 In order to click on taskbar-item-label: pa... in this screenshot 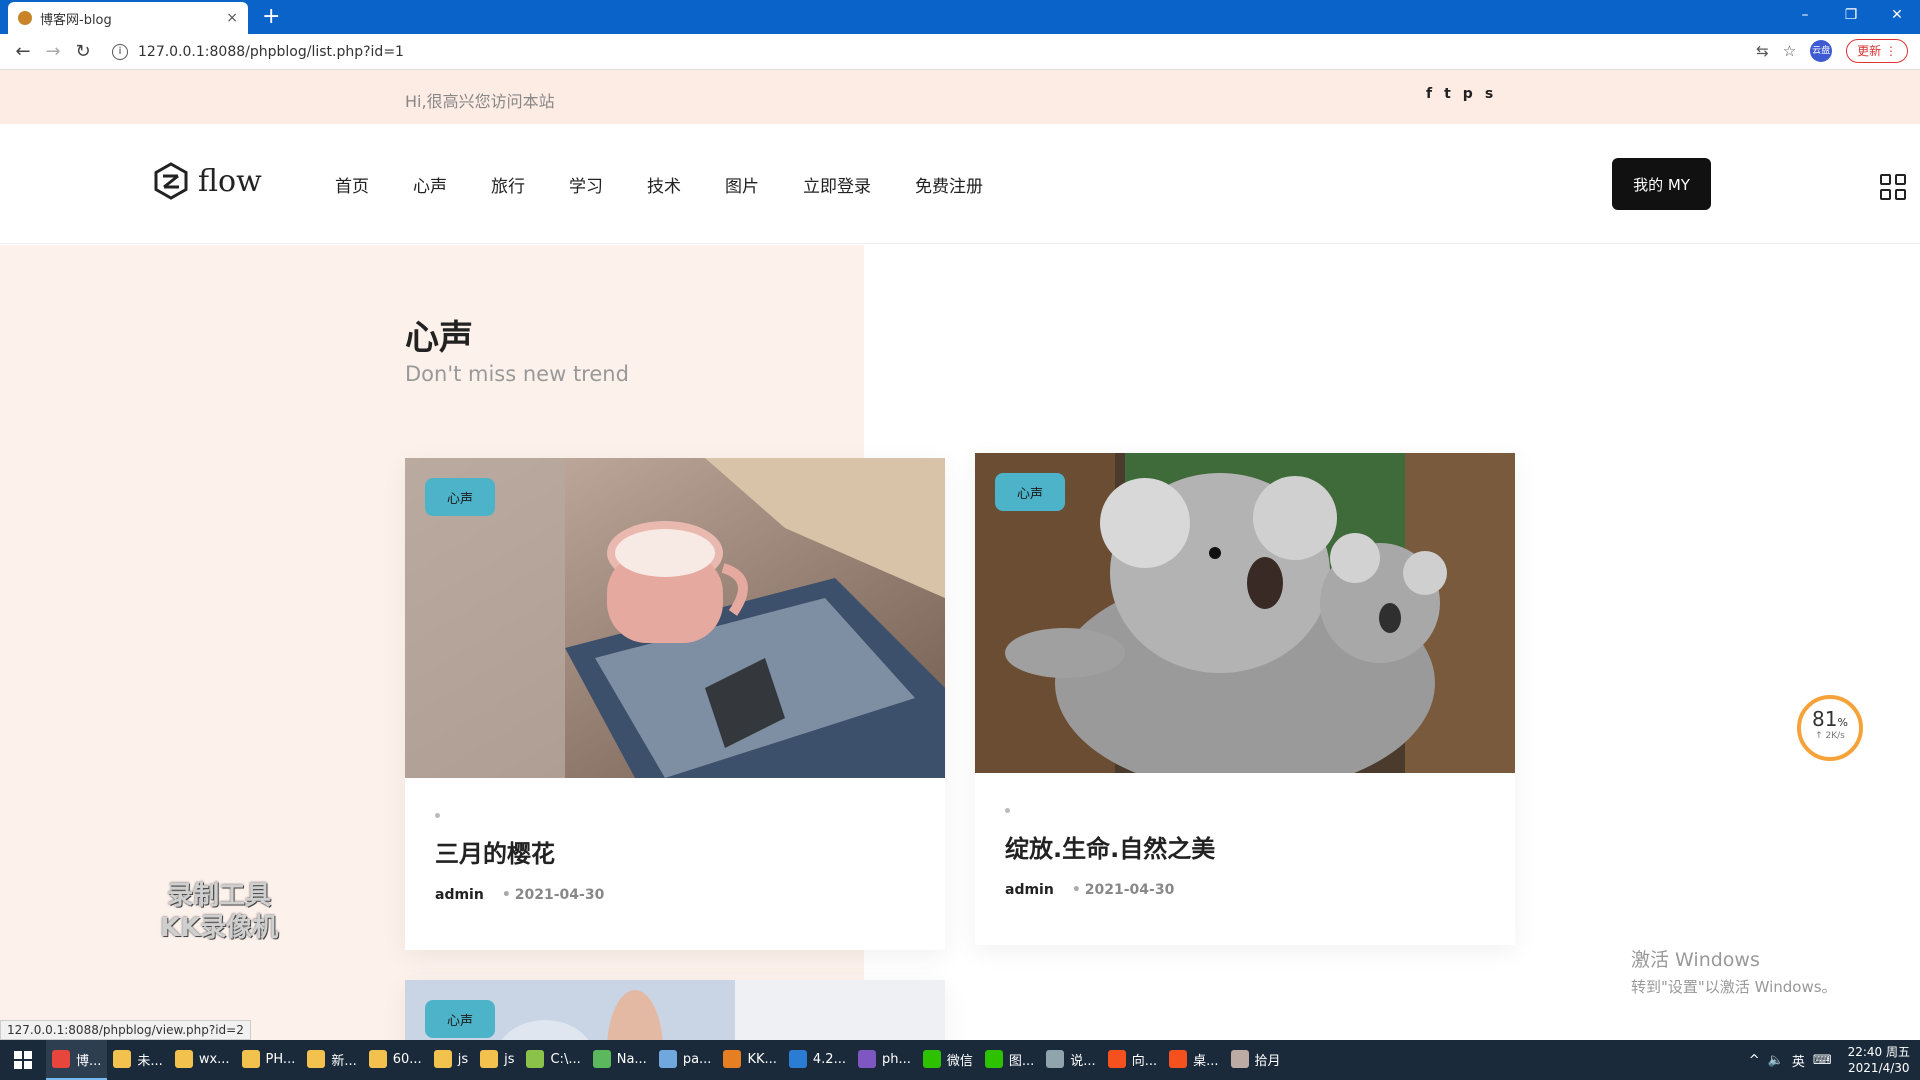, I will do `click(697, 1059)`.